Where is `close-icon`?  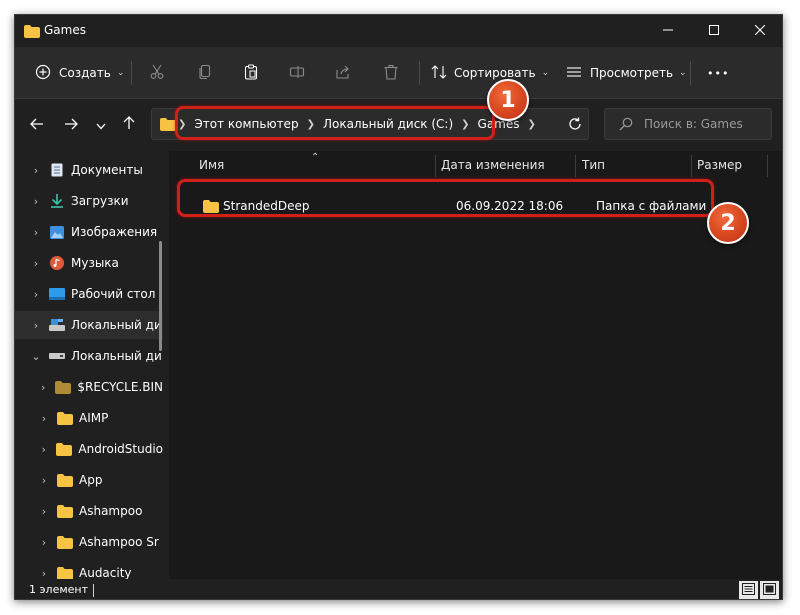 close-icon is located at coordinates (760, 31).